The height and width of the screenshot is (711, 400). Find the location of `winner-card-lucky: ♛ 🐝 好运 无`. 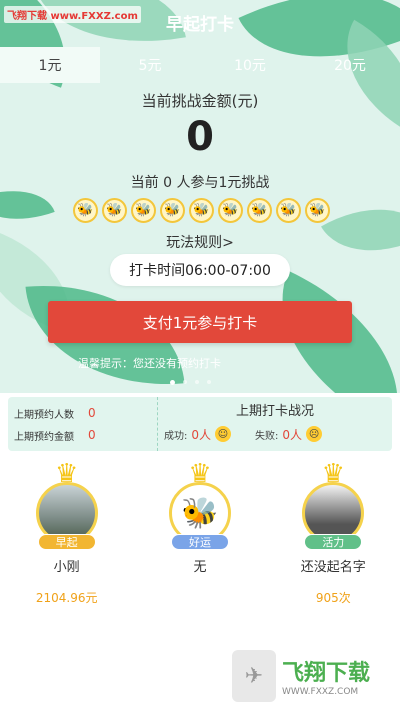

winner-card-lucky: ♛ 🐝 好运 无 is located at coordinates (200, 536).